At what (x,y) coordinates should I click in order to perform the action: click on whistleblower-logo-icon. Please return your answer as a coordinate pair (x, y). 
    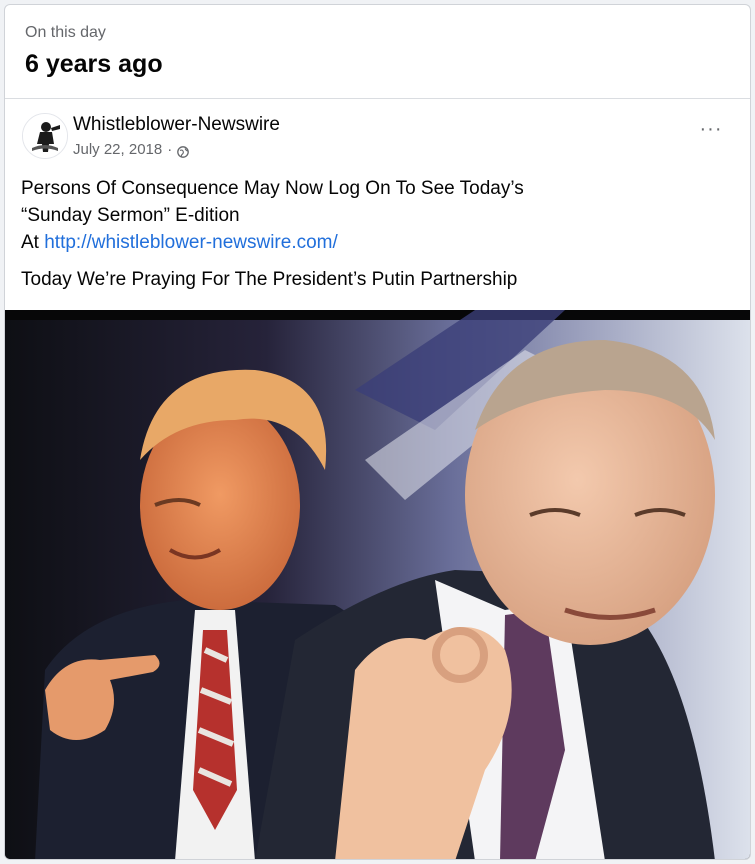
    Looking at the image, I should click on (45, 136).